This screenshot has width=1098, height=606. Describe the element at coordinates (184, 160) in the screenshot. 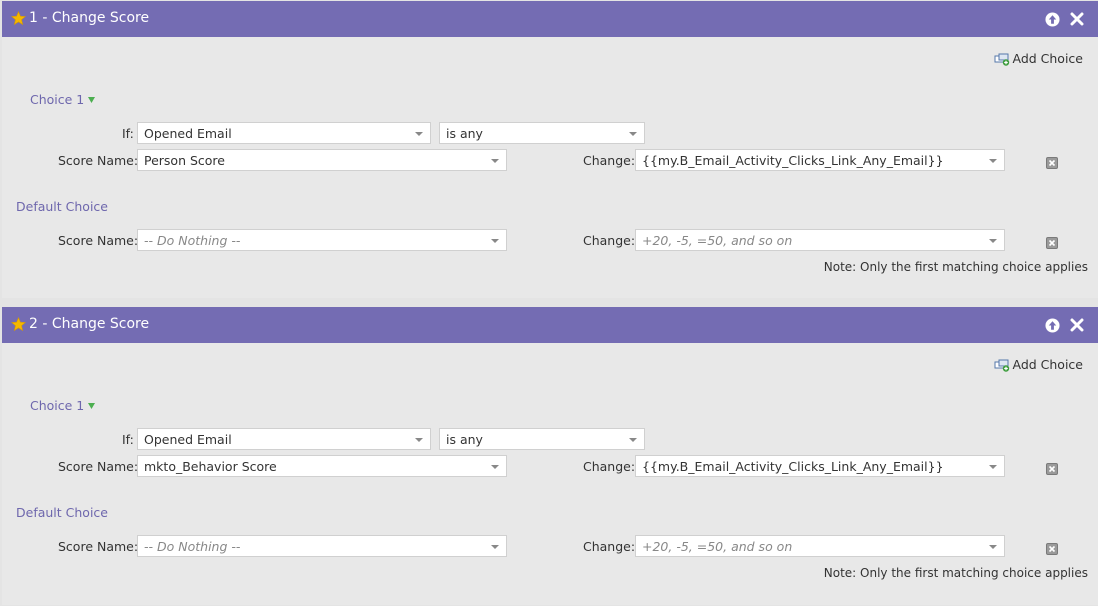

I see `score-name-value: Person Score` at that location.